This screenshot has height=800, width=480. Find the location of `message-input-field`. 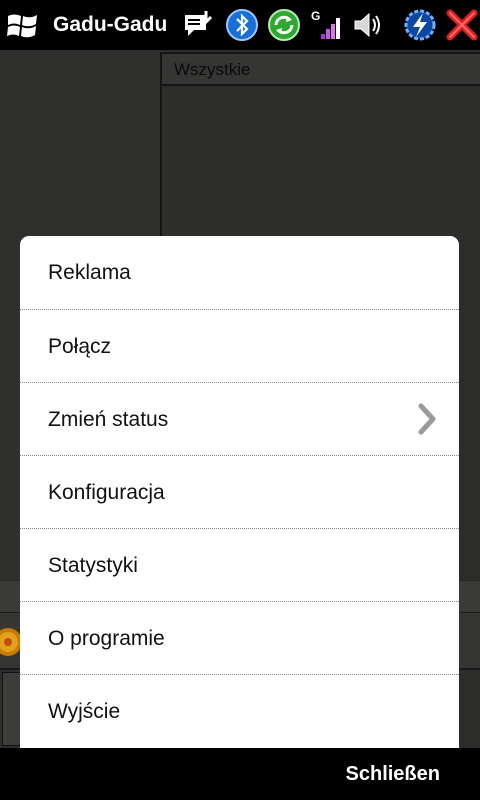

message-input-field is located at coordinates (12, 709).